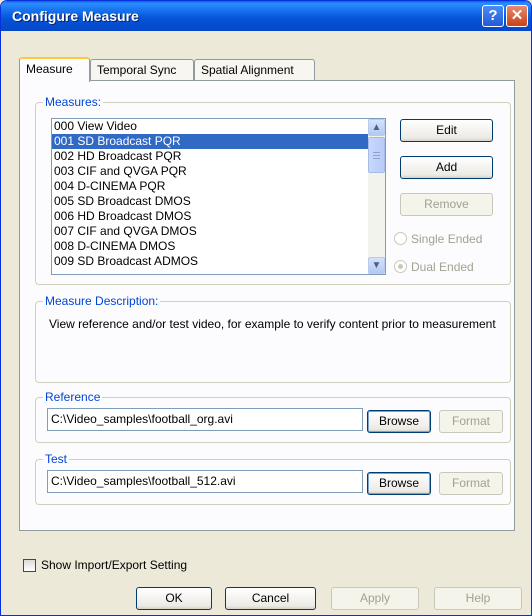  What do you see at coordinates (446, 167) in the screenshot?
I see `add-button: Add` at bounding box center [446, 167].